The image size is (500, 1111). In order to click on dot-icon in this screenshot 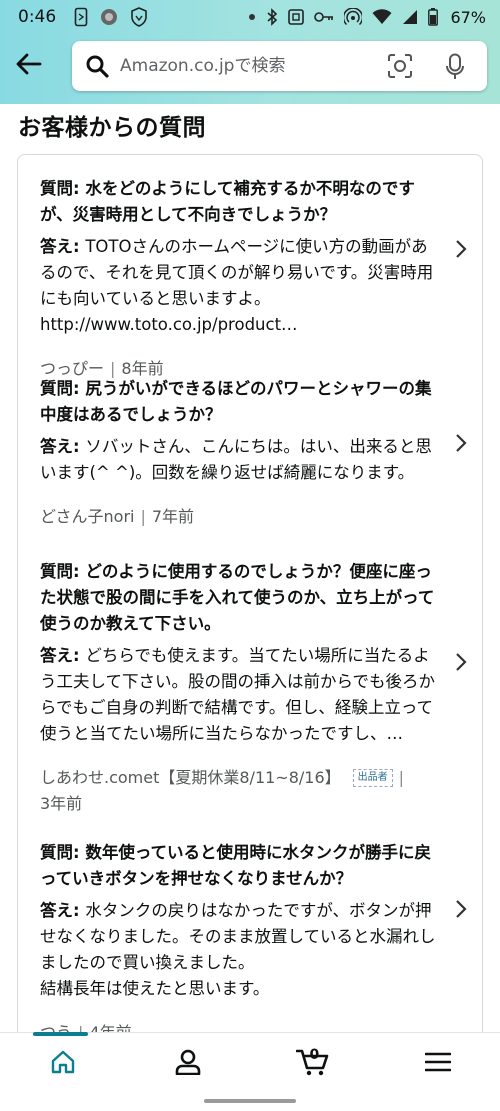, I will do `click(252, 17)`.